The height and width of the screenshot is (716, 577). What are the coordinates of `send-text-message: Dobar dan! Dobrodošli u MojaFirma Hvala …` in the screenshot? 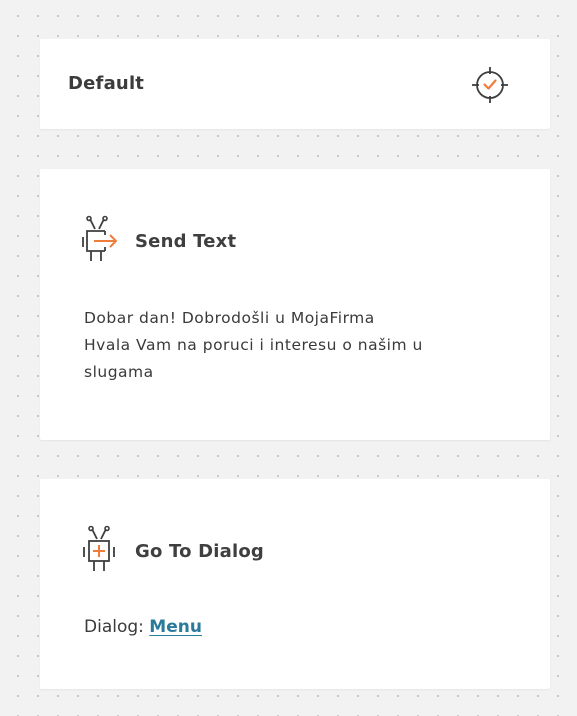 It's located at (253, 345).